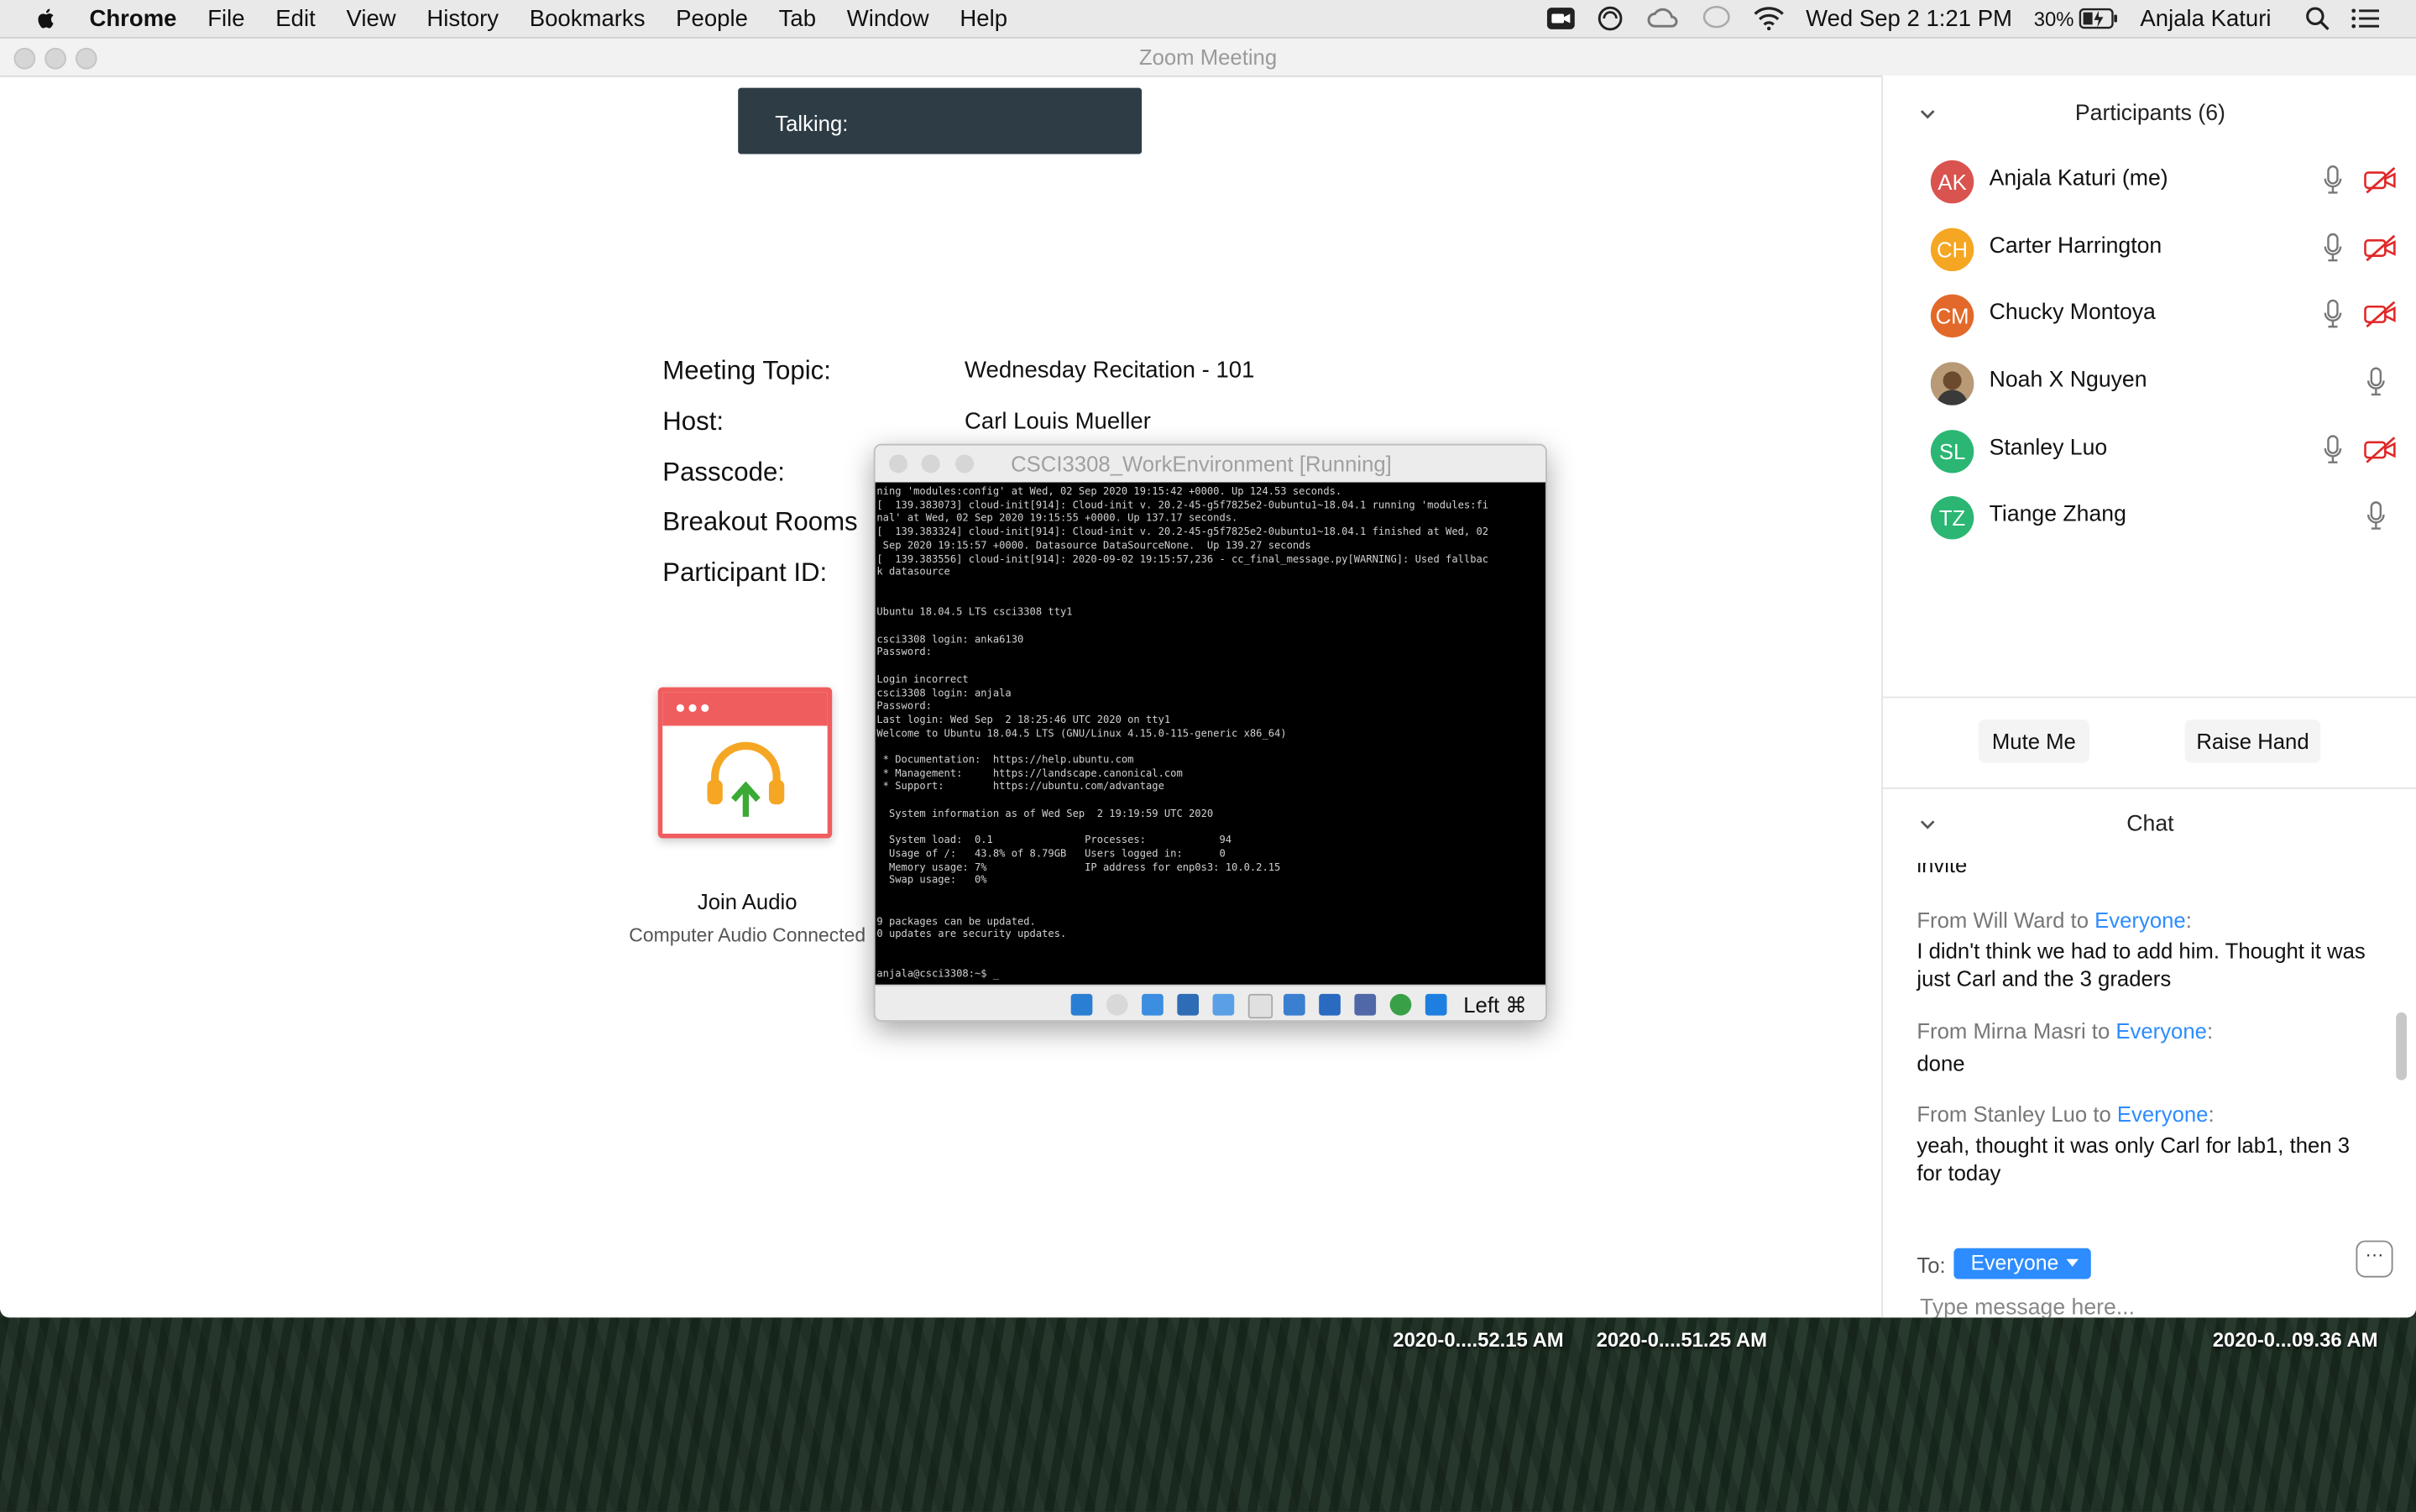  What do you see at coordinates (2072, 313) in the screenshot?
I see `participant-name: Chucky Montoya` at bounding box center [2072, 313].